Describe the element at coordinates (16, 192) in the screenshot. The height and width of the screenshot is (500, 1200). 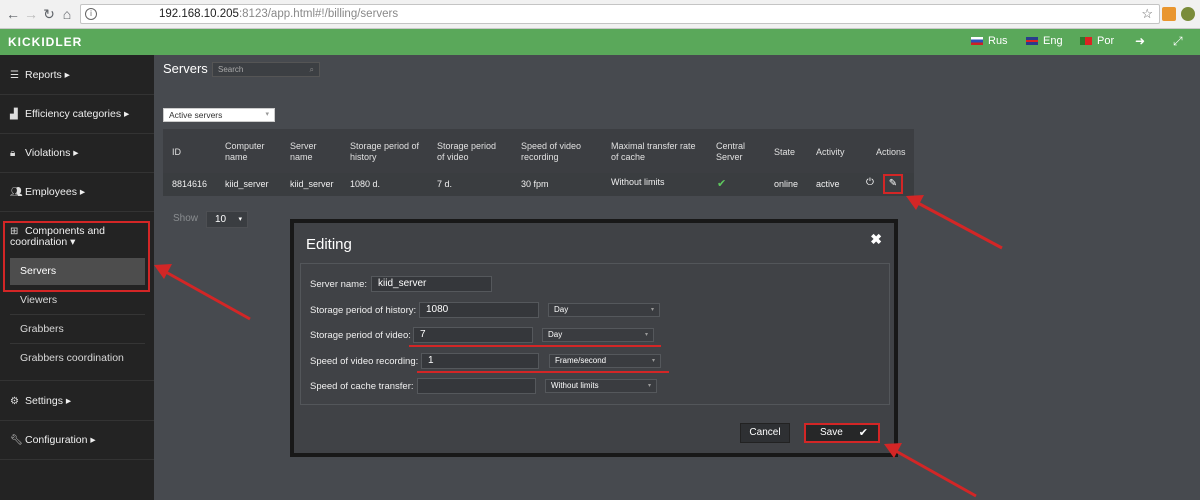
I see `users-icon: 👥︎` at that location.